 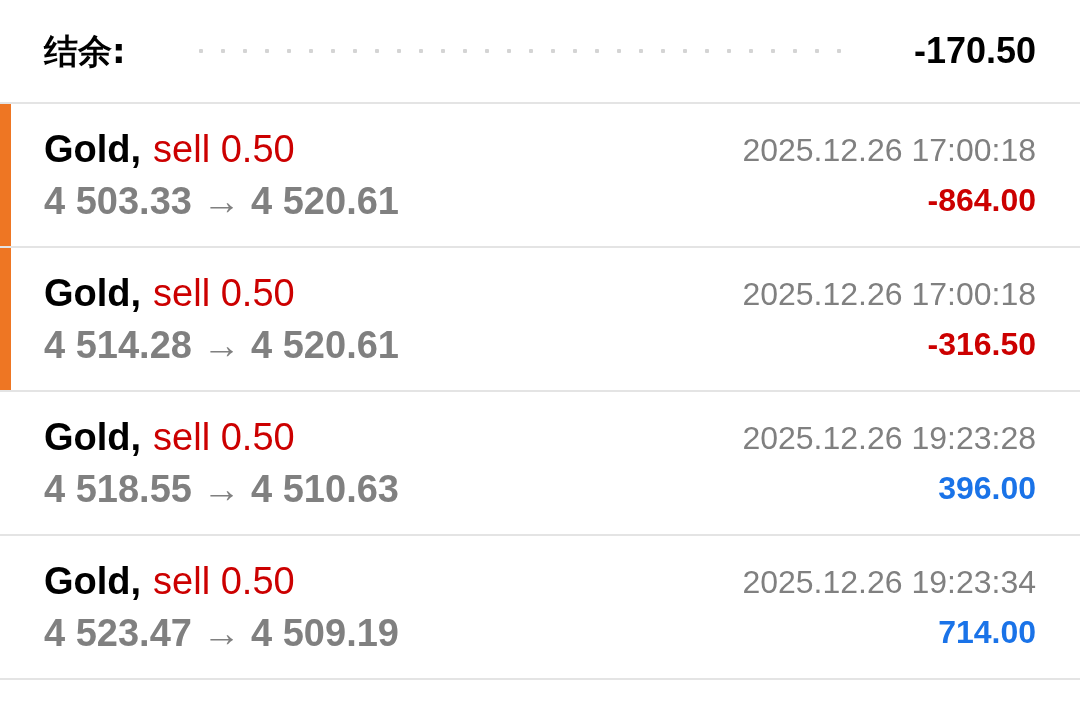 I want to click on balance-value: -170.50, so click(x=974, y=51).